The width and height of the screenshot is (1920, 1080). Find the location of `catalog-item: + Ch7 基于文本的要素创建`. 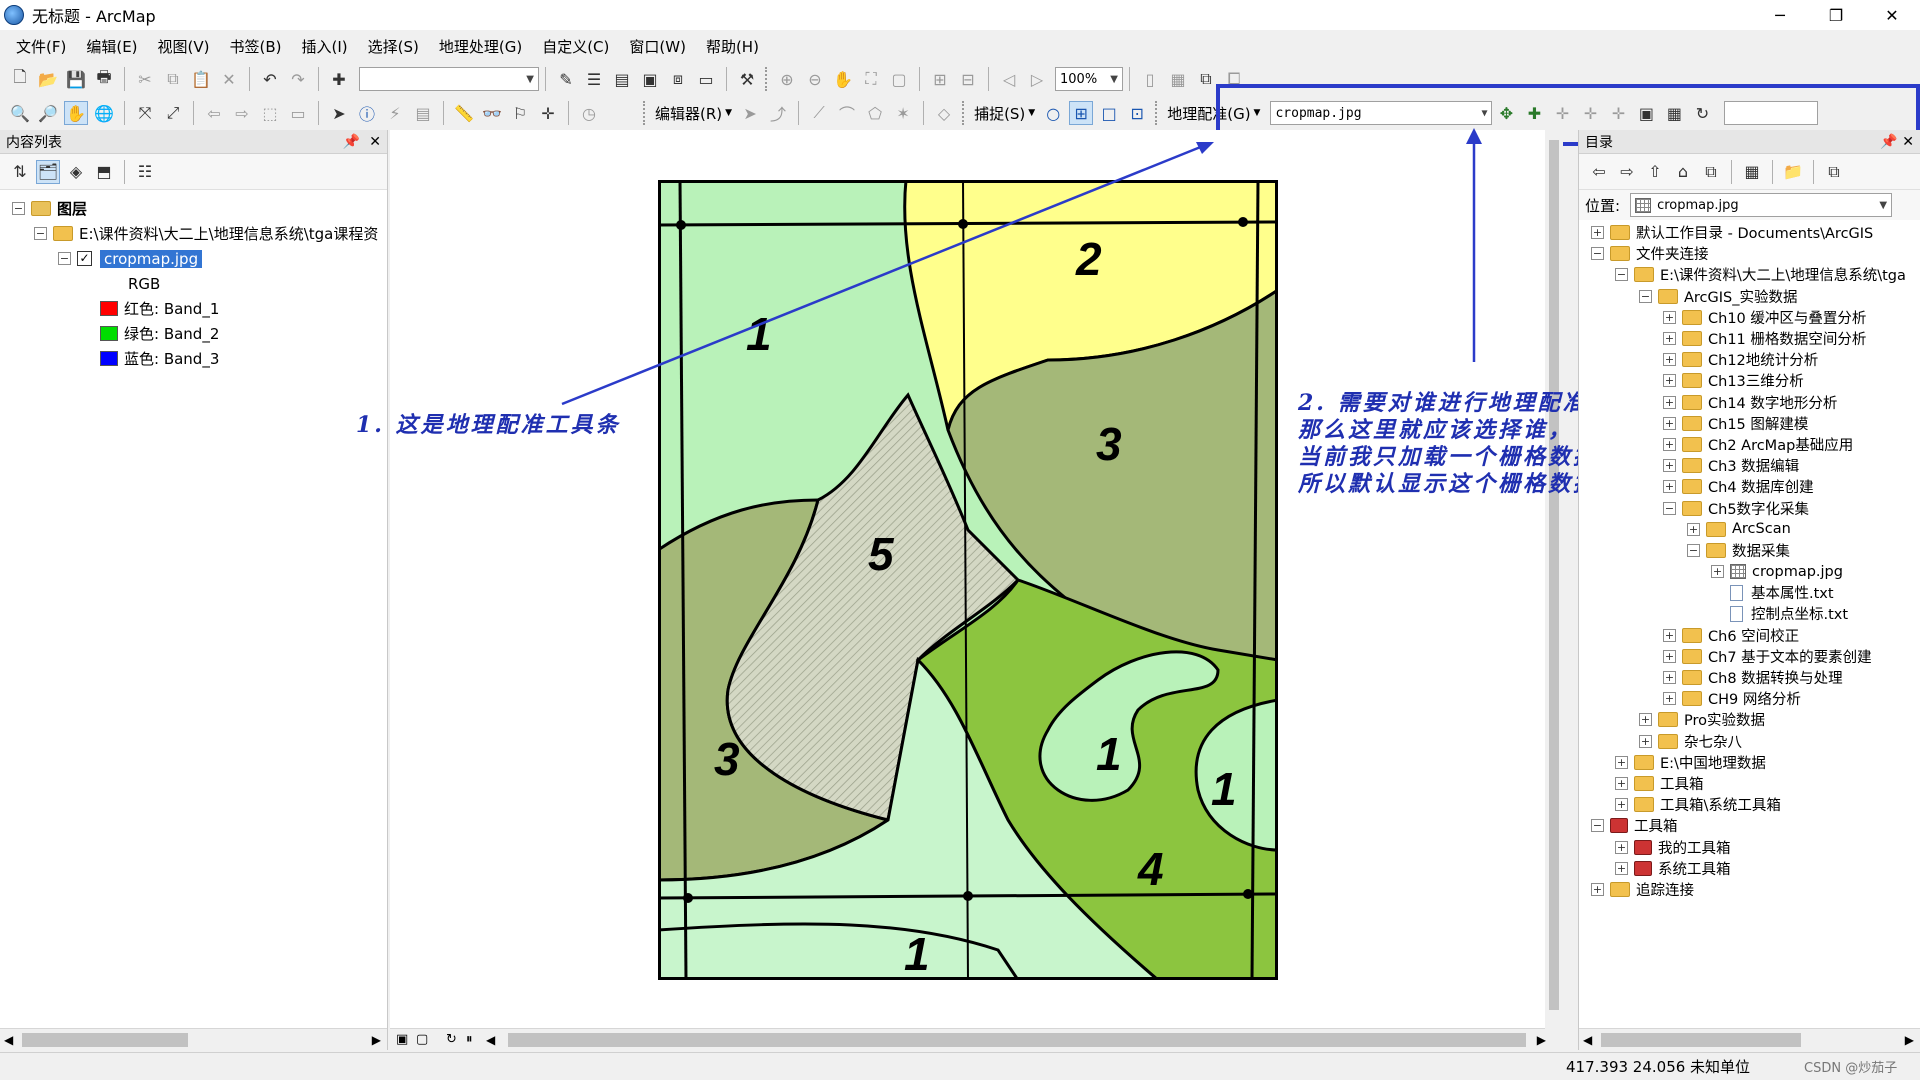

catalog-item: + Ch7 基于文本的要素创建 is located at coordinates (1749, 656).